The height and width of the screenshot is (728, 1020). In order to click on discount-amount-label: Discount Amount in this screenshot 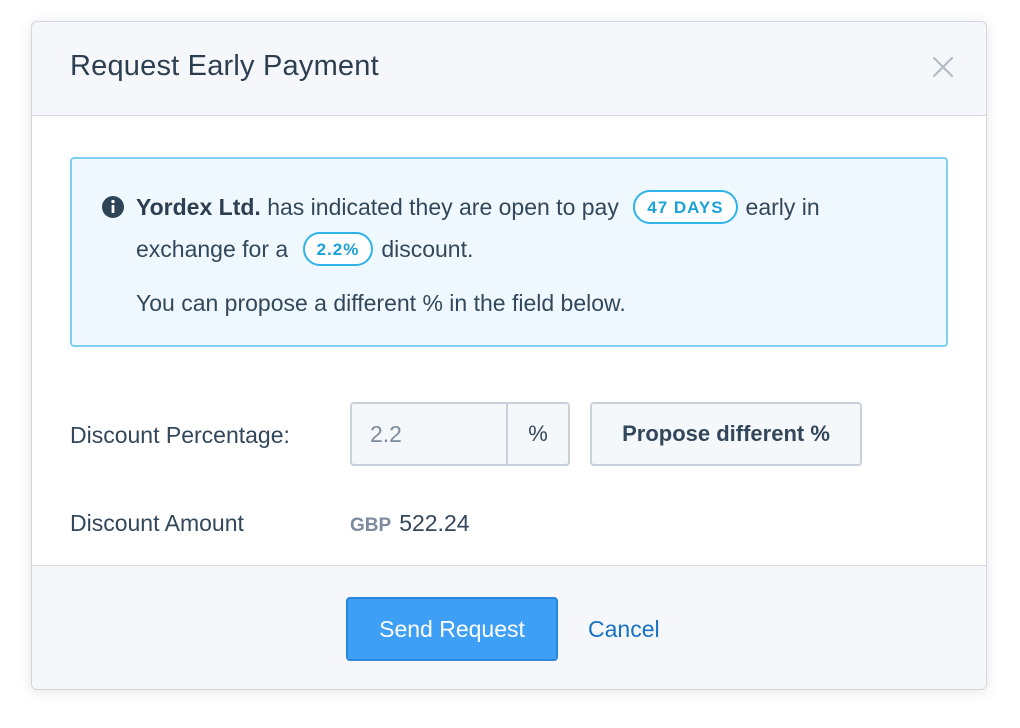, I will do `click(157, 523)`.